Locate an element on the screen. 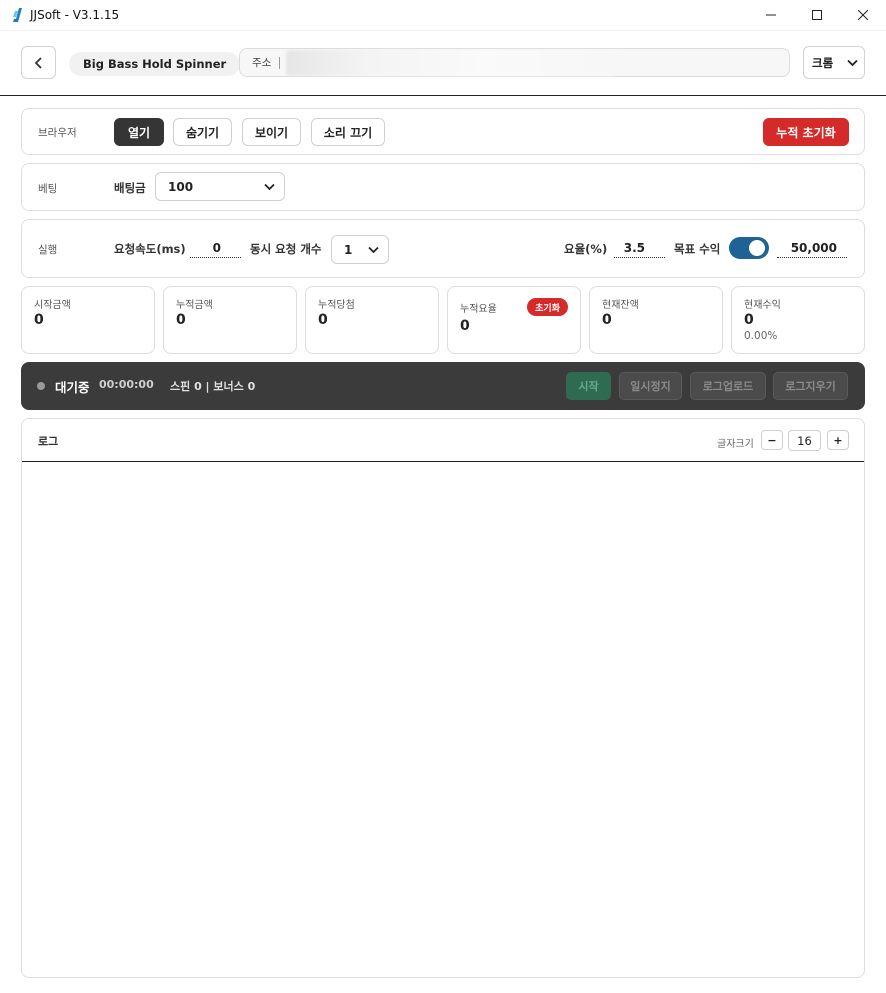 The width and height of the screenshot is (886, 993). target-profit-toggle is located at coordinates (749, 248).